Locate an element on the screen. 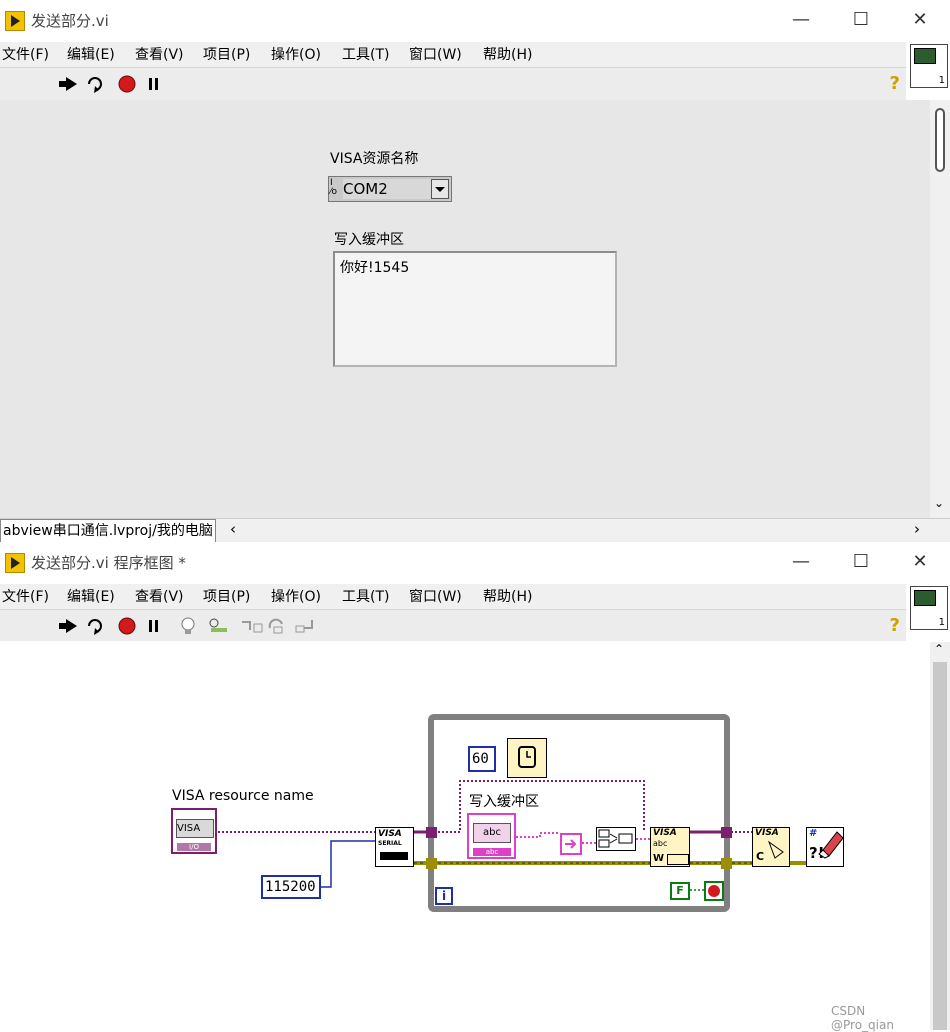 This screenshot has width=950, height=1032. baud-rate-constant: 115200 is located at coordinates (291, 887).